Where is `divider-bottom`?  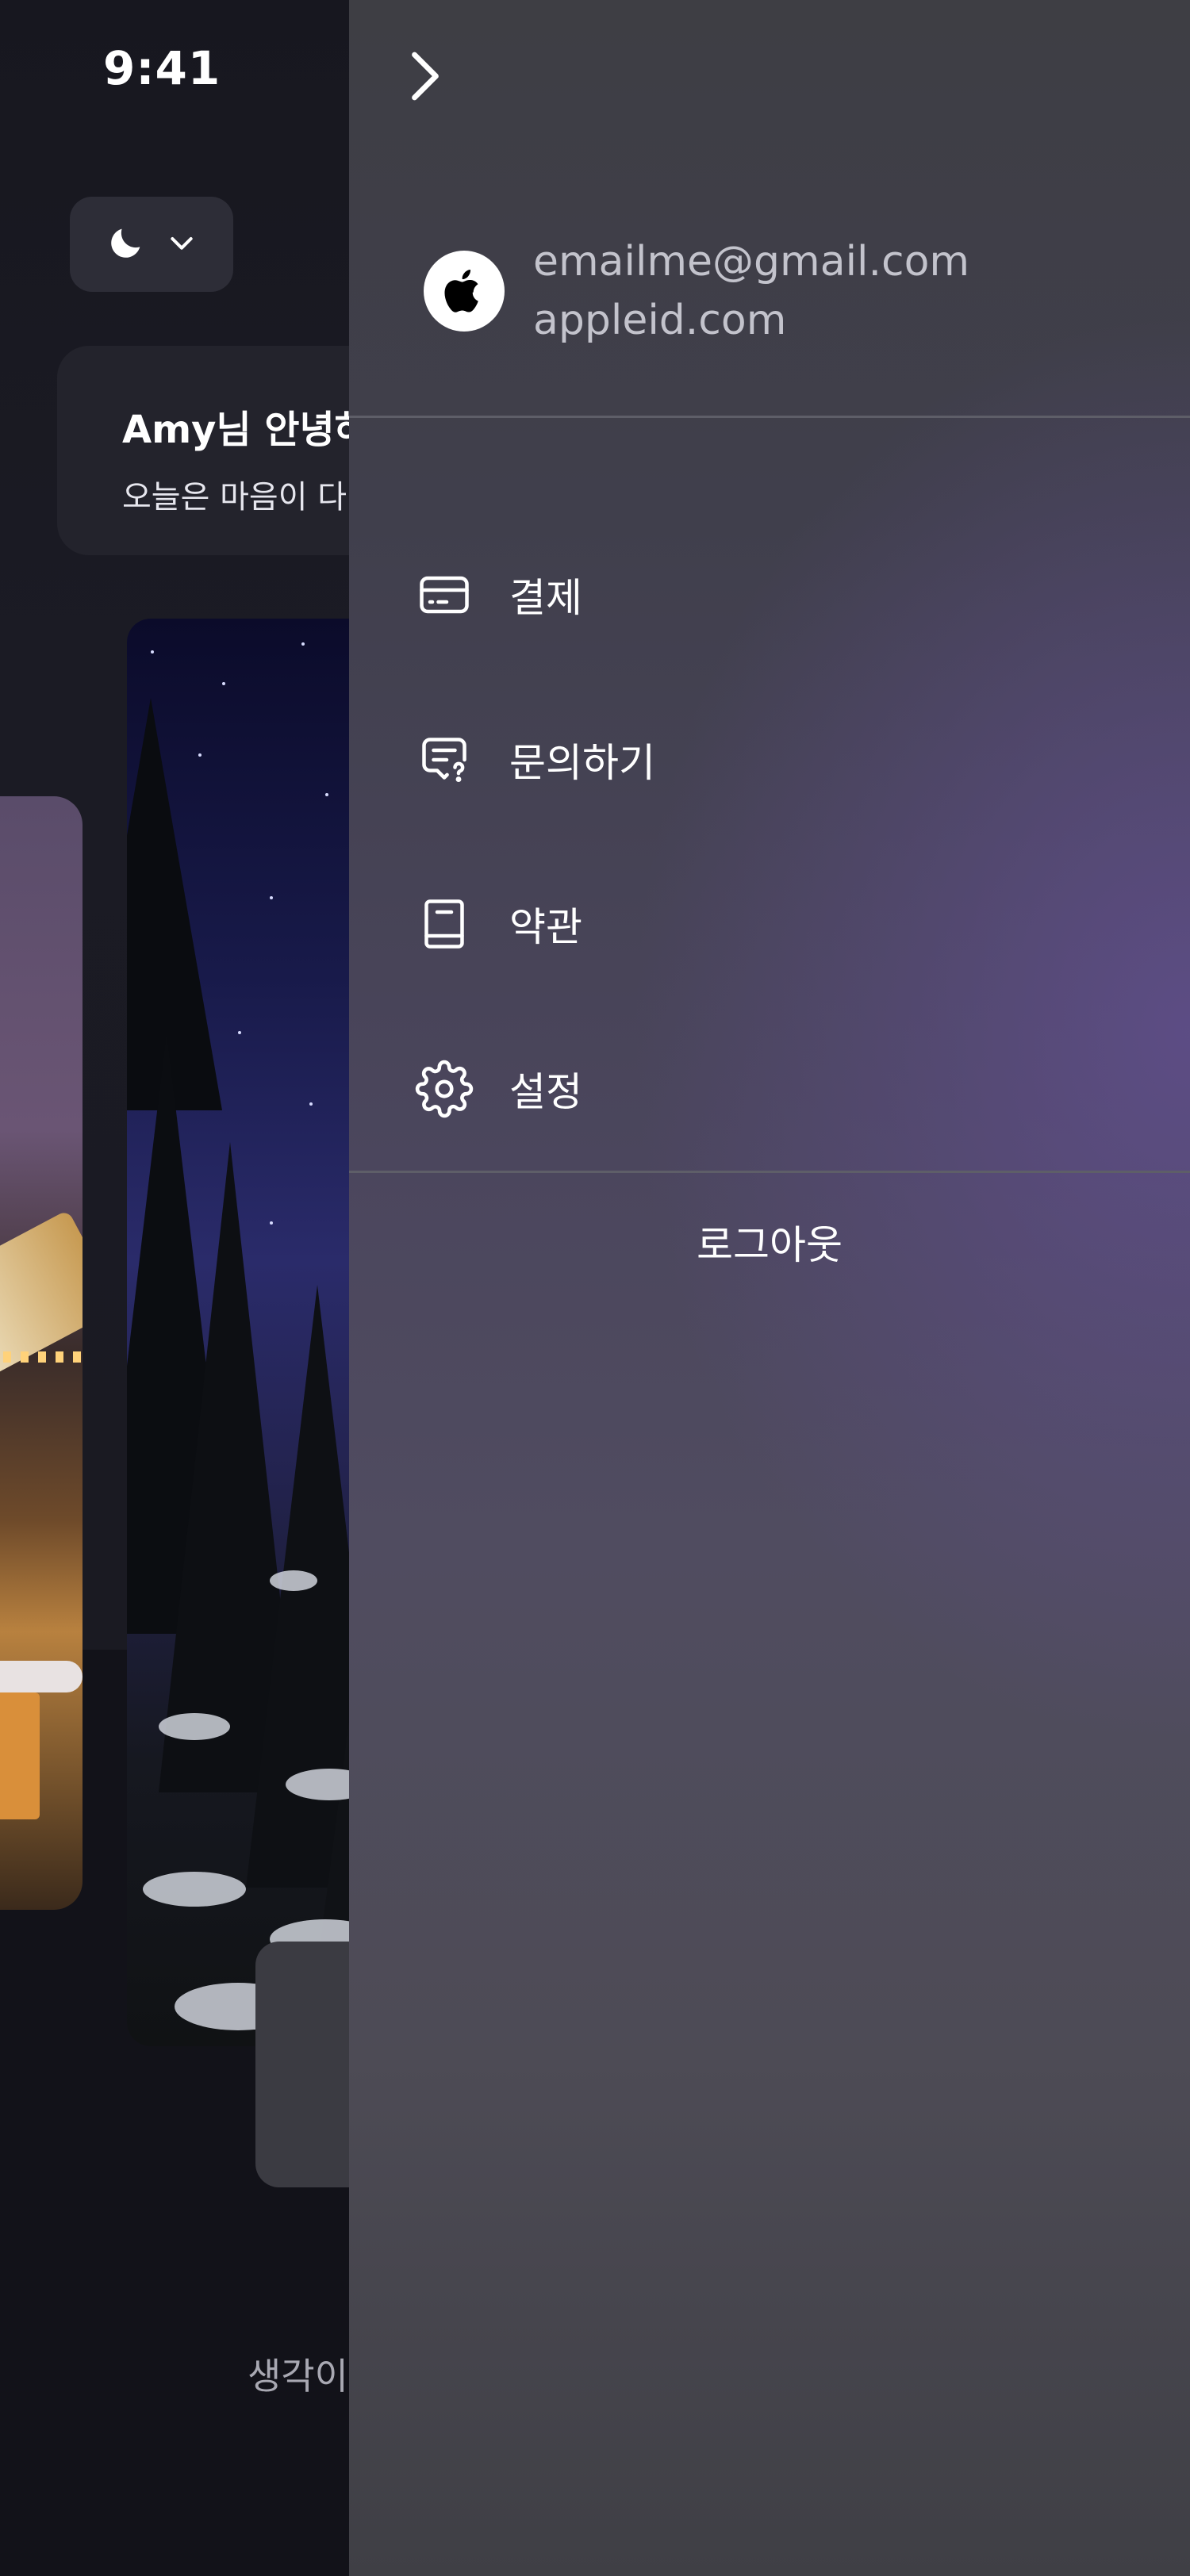
divider-bottom is located at coordinates (769, 1172).